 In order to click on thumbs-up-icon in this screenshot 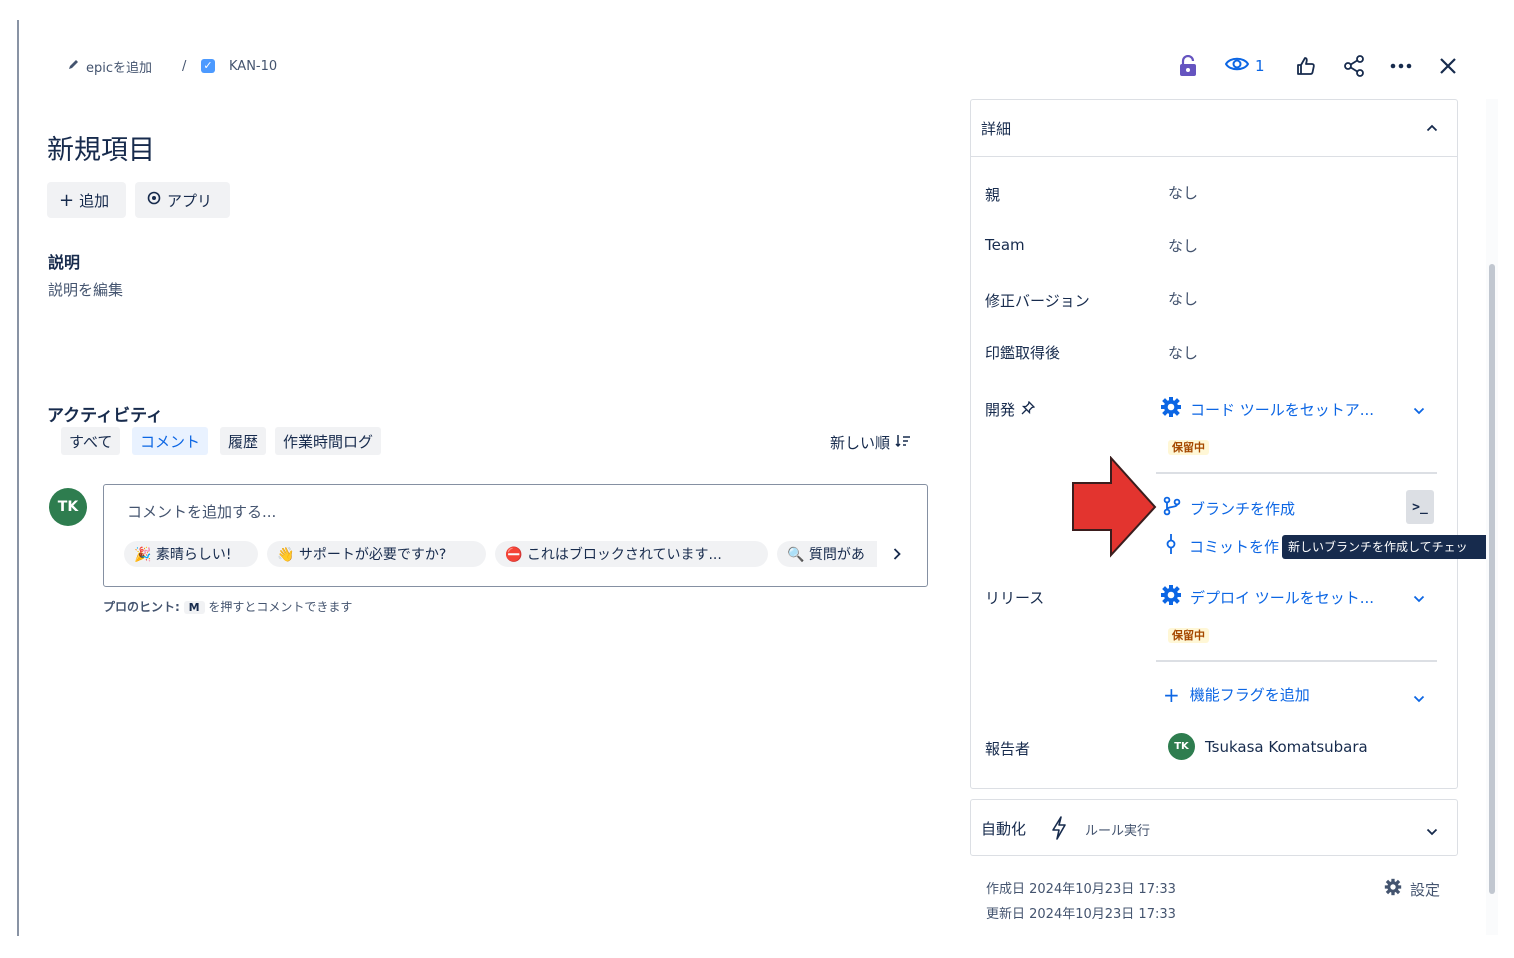, I will do `click(1306, 66)`.